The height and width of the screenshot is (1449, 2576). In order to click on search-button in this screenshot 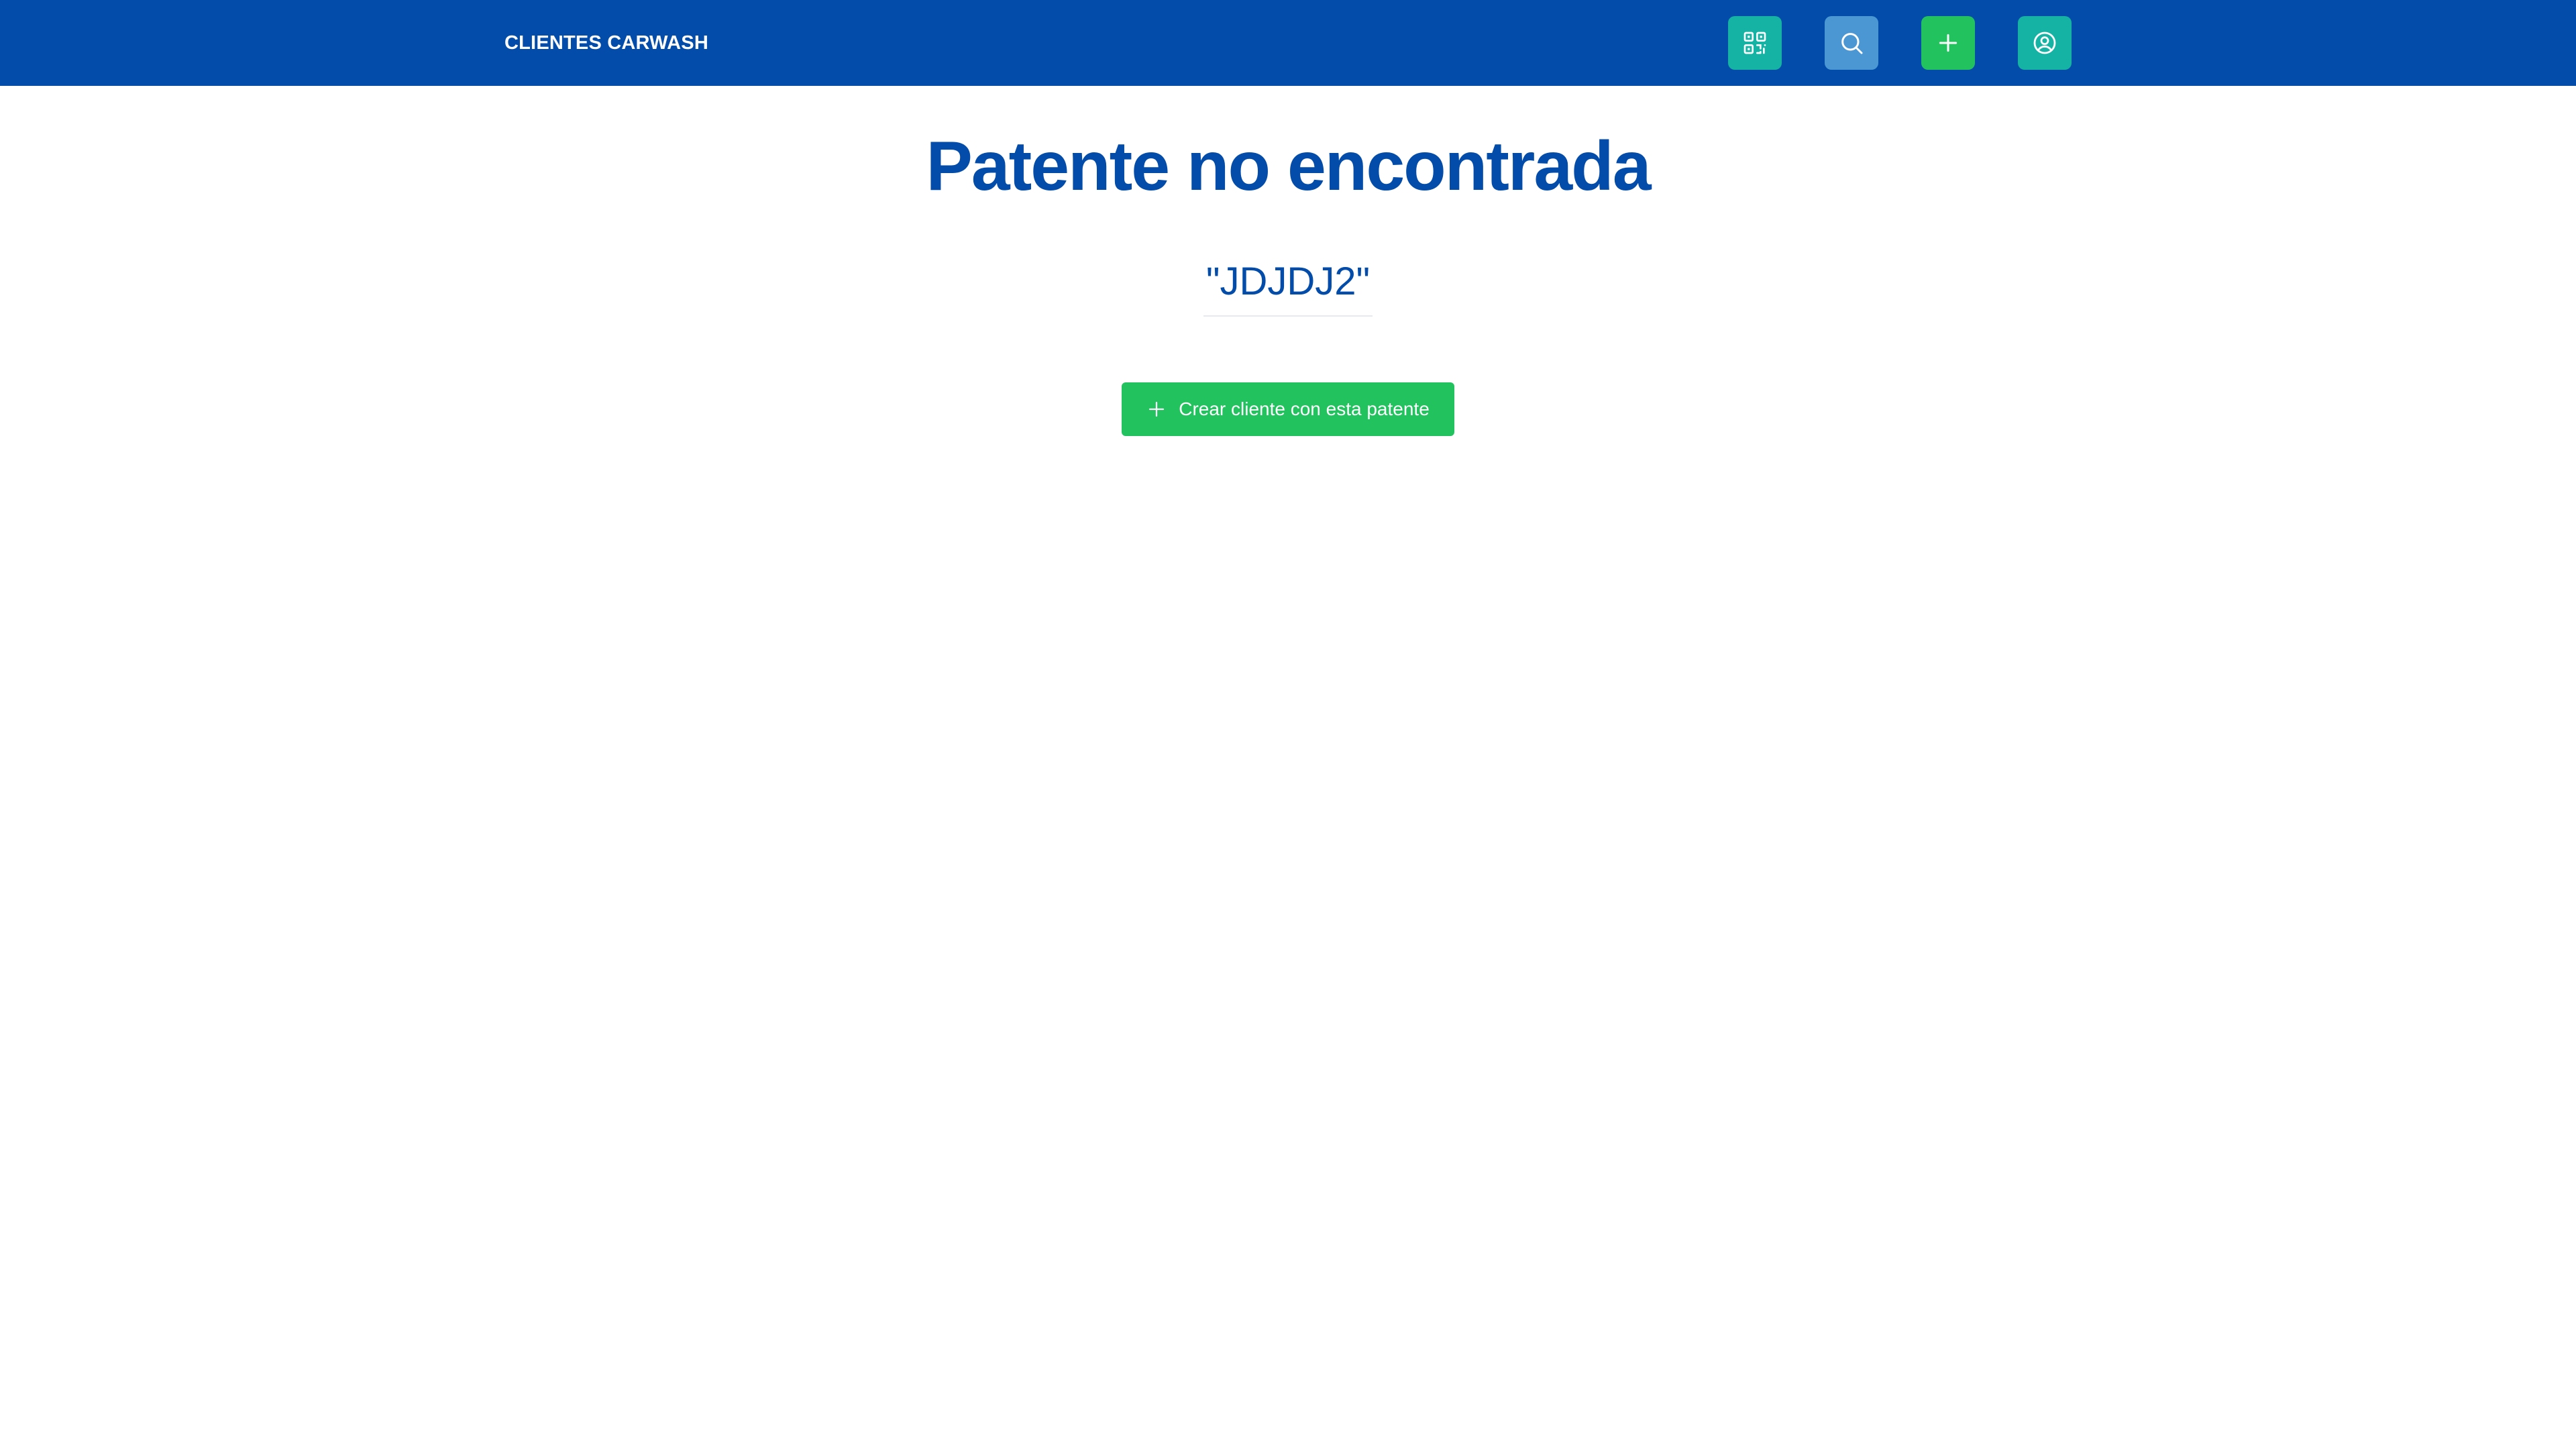, I will do `click(1851, 43)`.